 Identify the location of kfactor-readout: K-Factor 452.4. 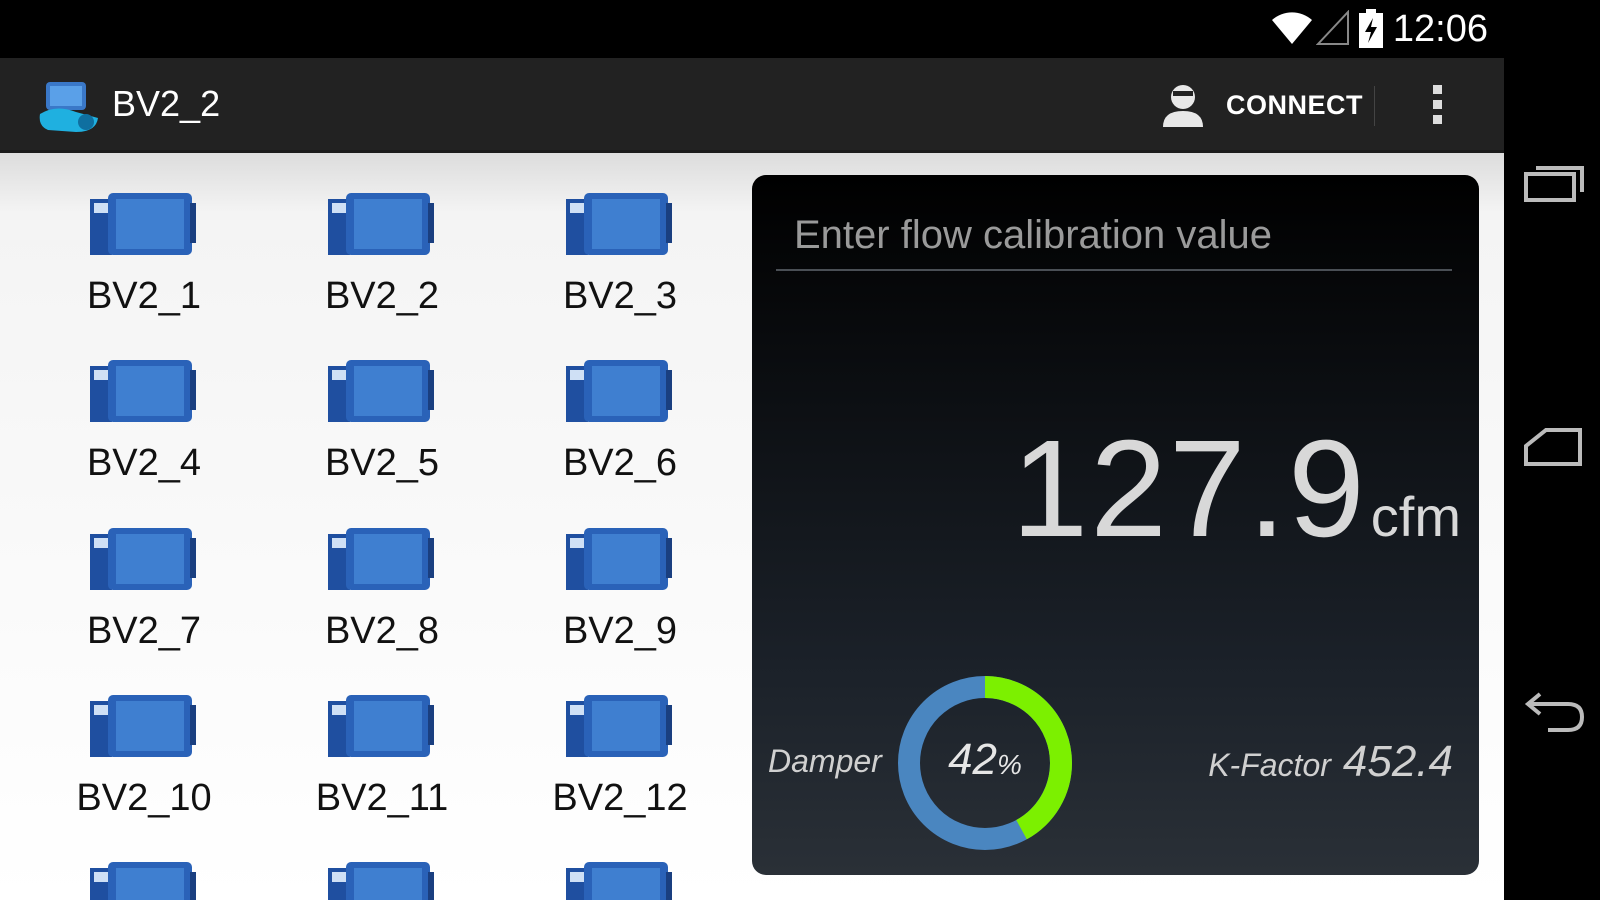
(1330, 762).